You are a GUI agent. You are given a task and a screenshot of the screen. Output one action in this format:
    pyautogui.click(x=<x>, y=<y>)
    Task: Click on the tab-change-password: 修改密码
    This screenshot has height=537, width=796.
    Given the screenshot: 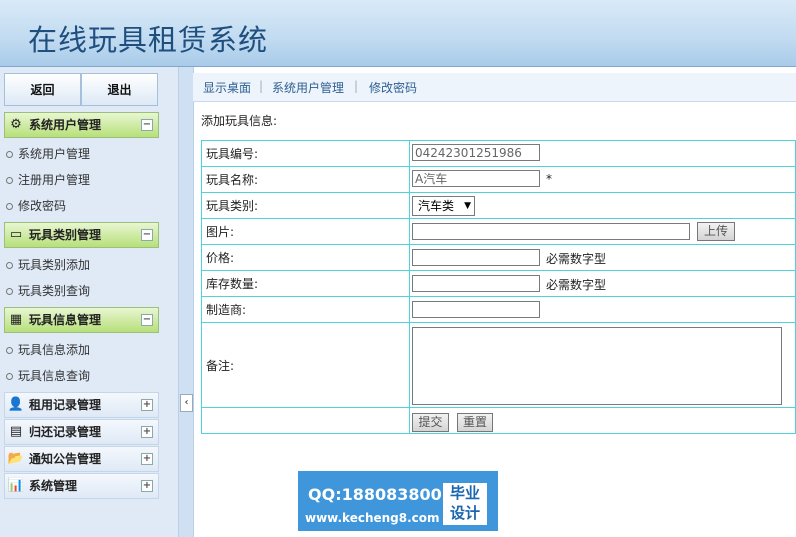 What is the action you would take?
    pyautogui.click(x=393, y=87)
    